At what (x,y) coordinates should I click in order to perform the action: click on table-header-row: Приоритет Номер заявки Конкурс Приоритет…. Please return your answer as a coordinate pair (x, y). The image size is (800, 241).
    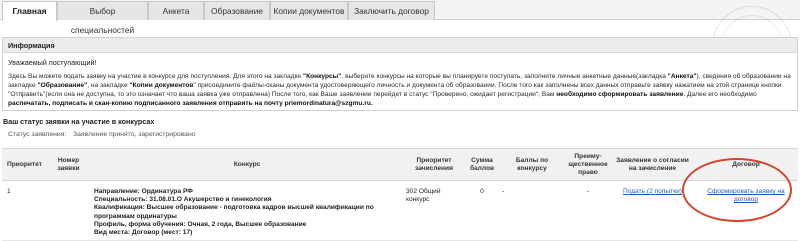
    Looking at the image, I should click on (400, 164).